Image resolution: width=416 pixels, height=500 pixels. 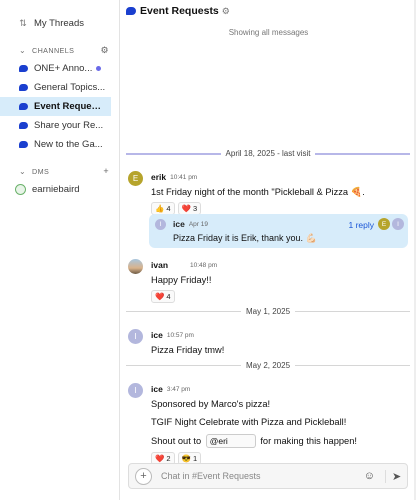 I want to click on divider-label: May 1, 2025, so click(x=268, y=311).